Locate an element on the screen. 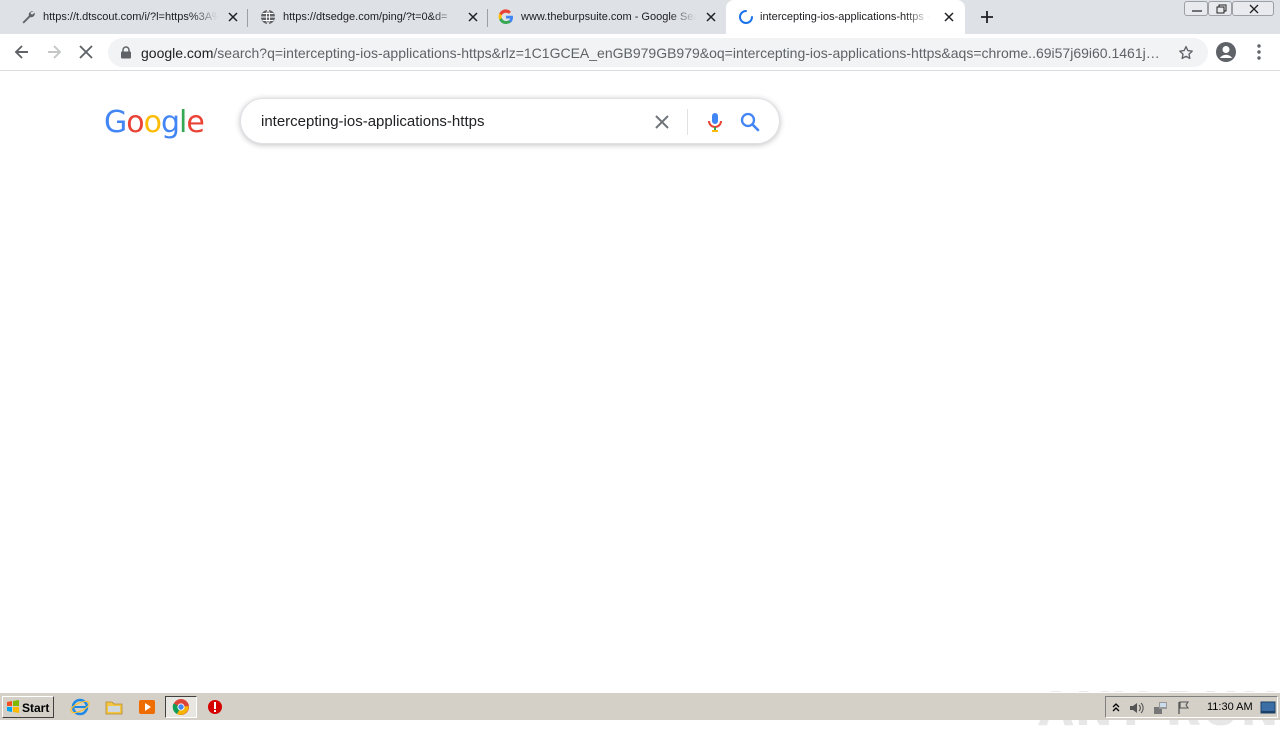 This screenshot has width=1280, height=736. internet-explorer-icon is located at coordinates (80, 707).